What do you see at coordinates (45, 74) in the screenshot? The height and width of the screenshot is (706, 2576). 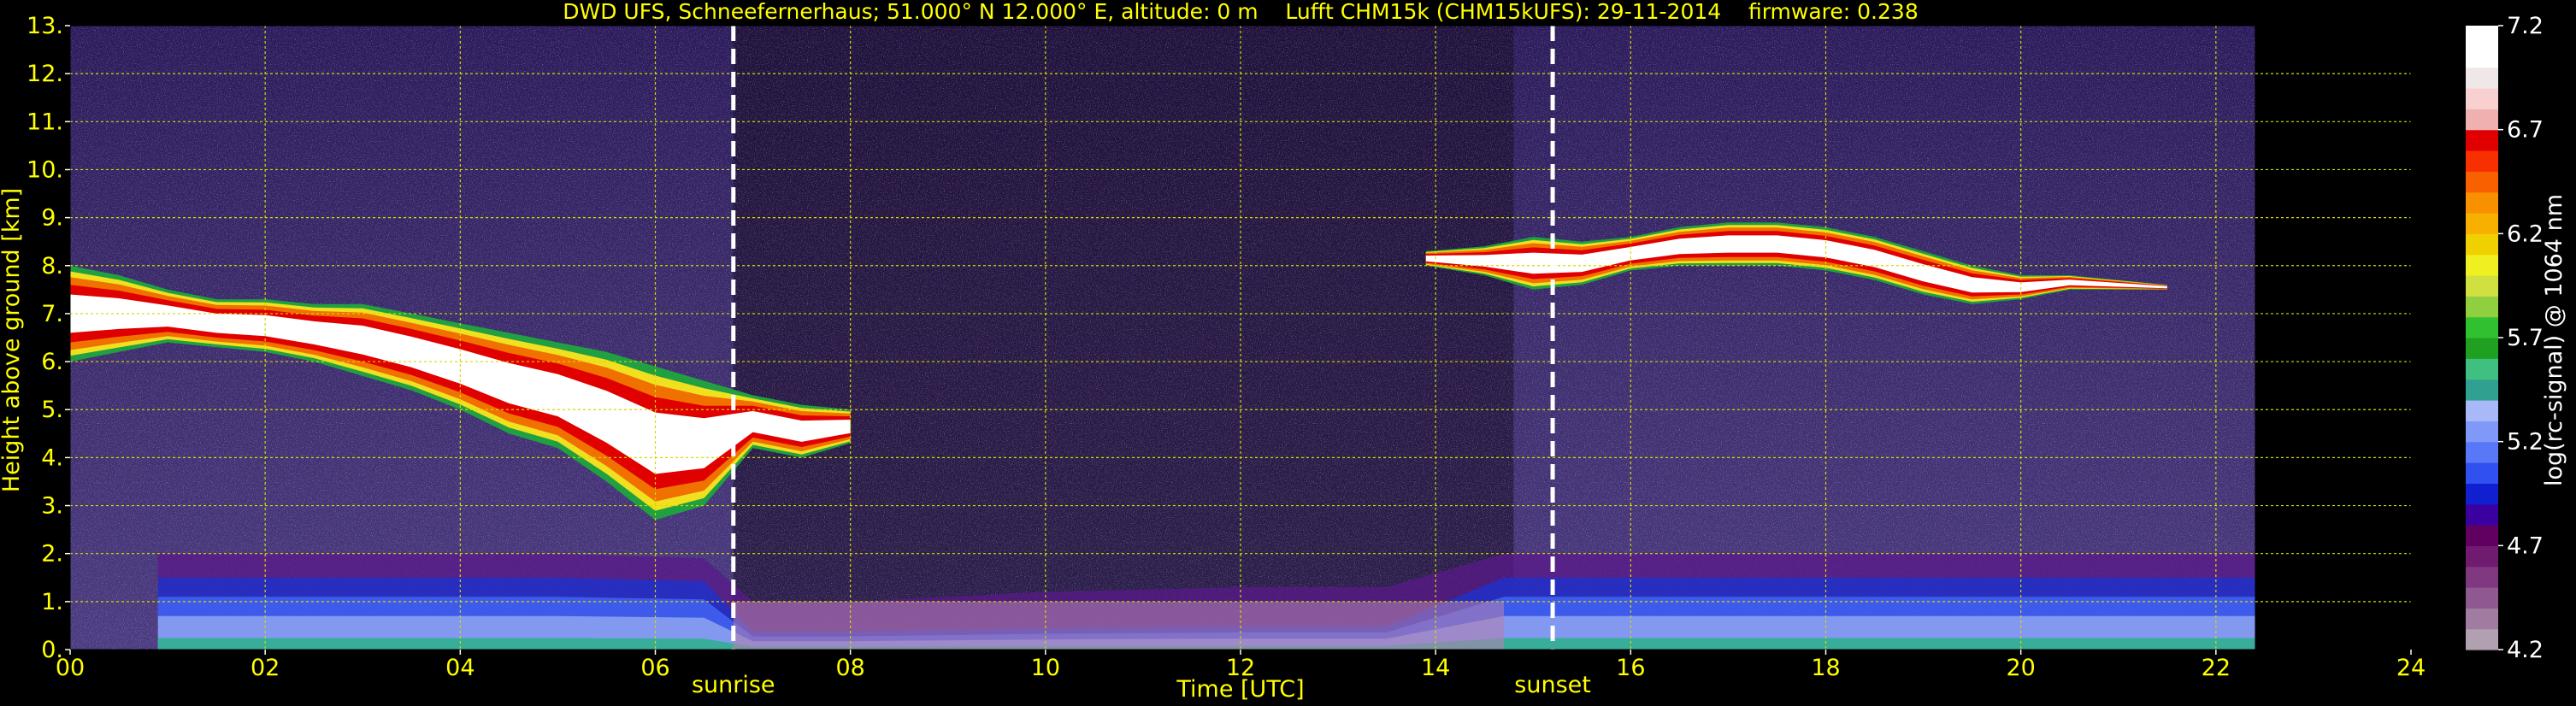 I see `y-tick-label: 12.` at bounding box center [45, 74].